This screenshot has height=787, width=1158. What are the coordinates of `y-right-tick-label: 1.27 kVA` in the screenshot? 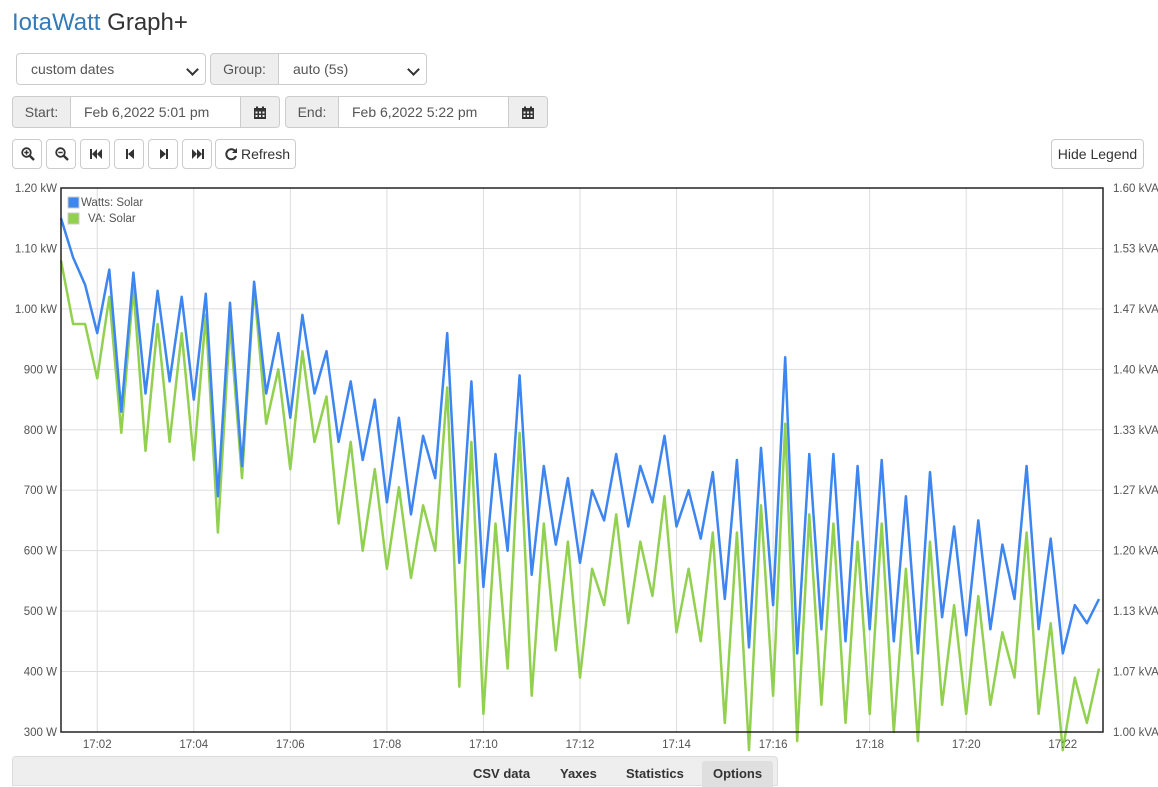 It's located at (1135, 491).